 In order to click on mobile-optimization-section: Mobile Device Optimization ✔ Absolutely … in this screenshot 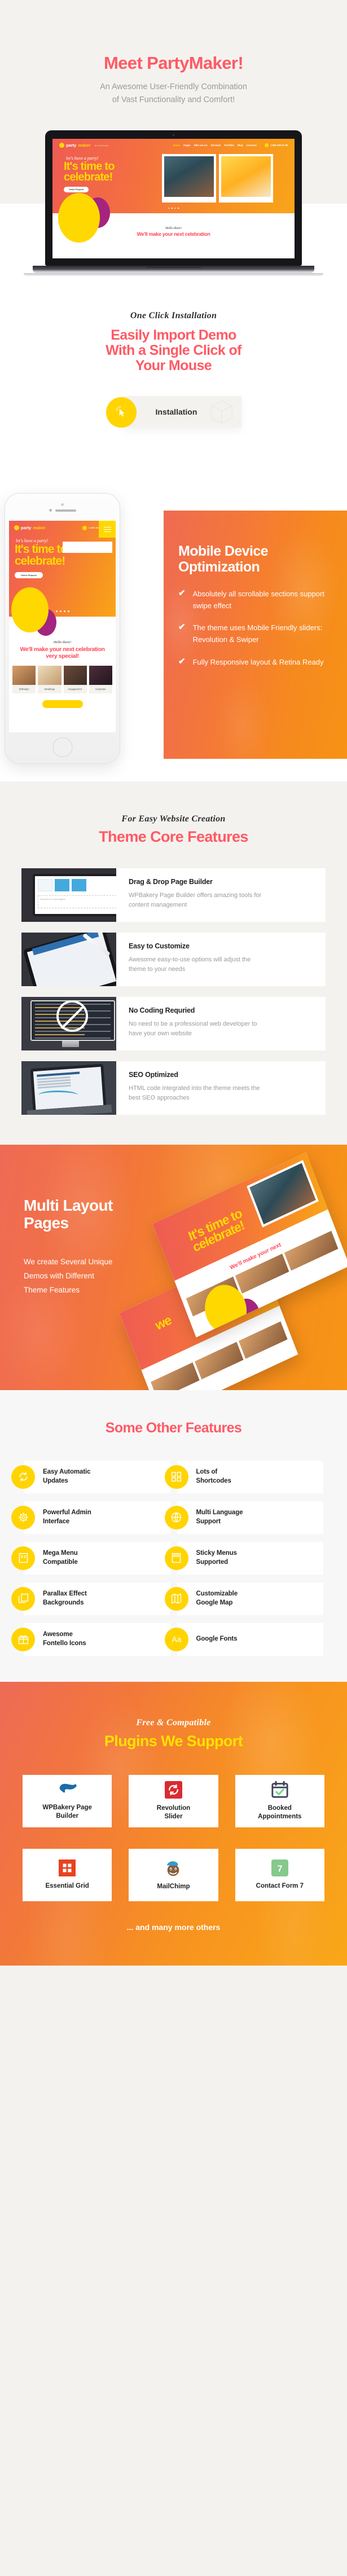, I will do `click(173, 628)`.